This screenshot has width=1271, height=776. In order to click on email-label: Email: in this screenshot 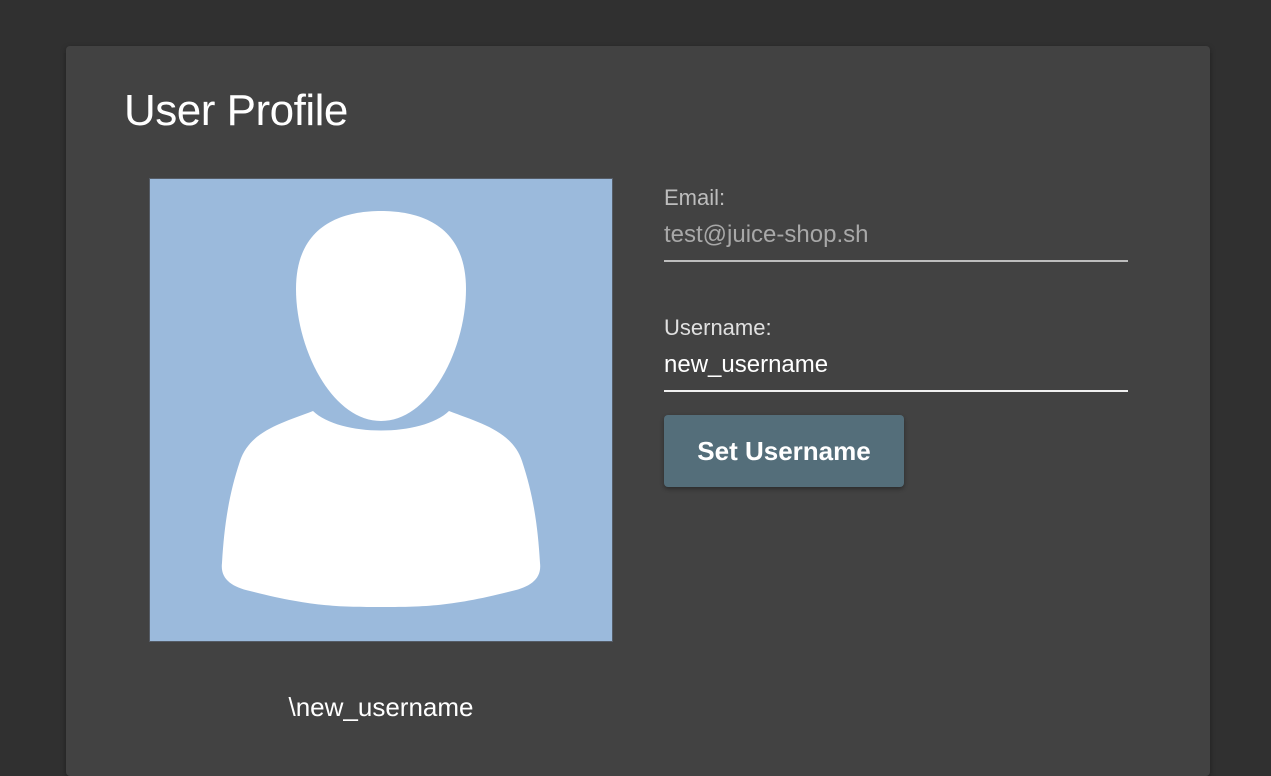, I will do `click(695, 197)`.